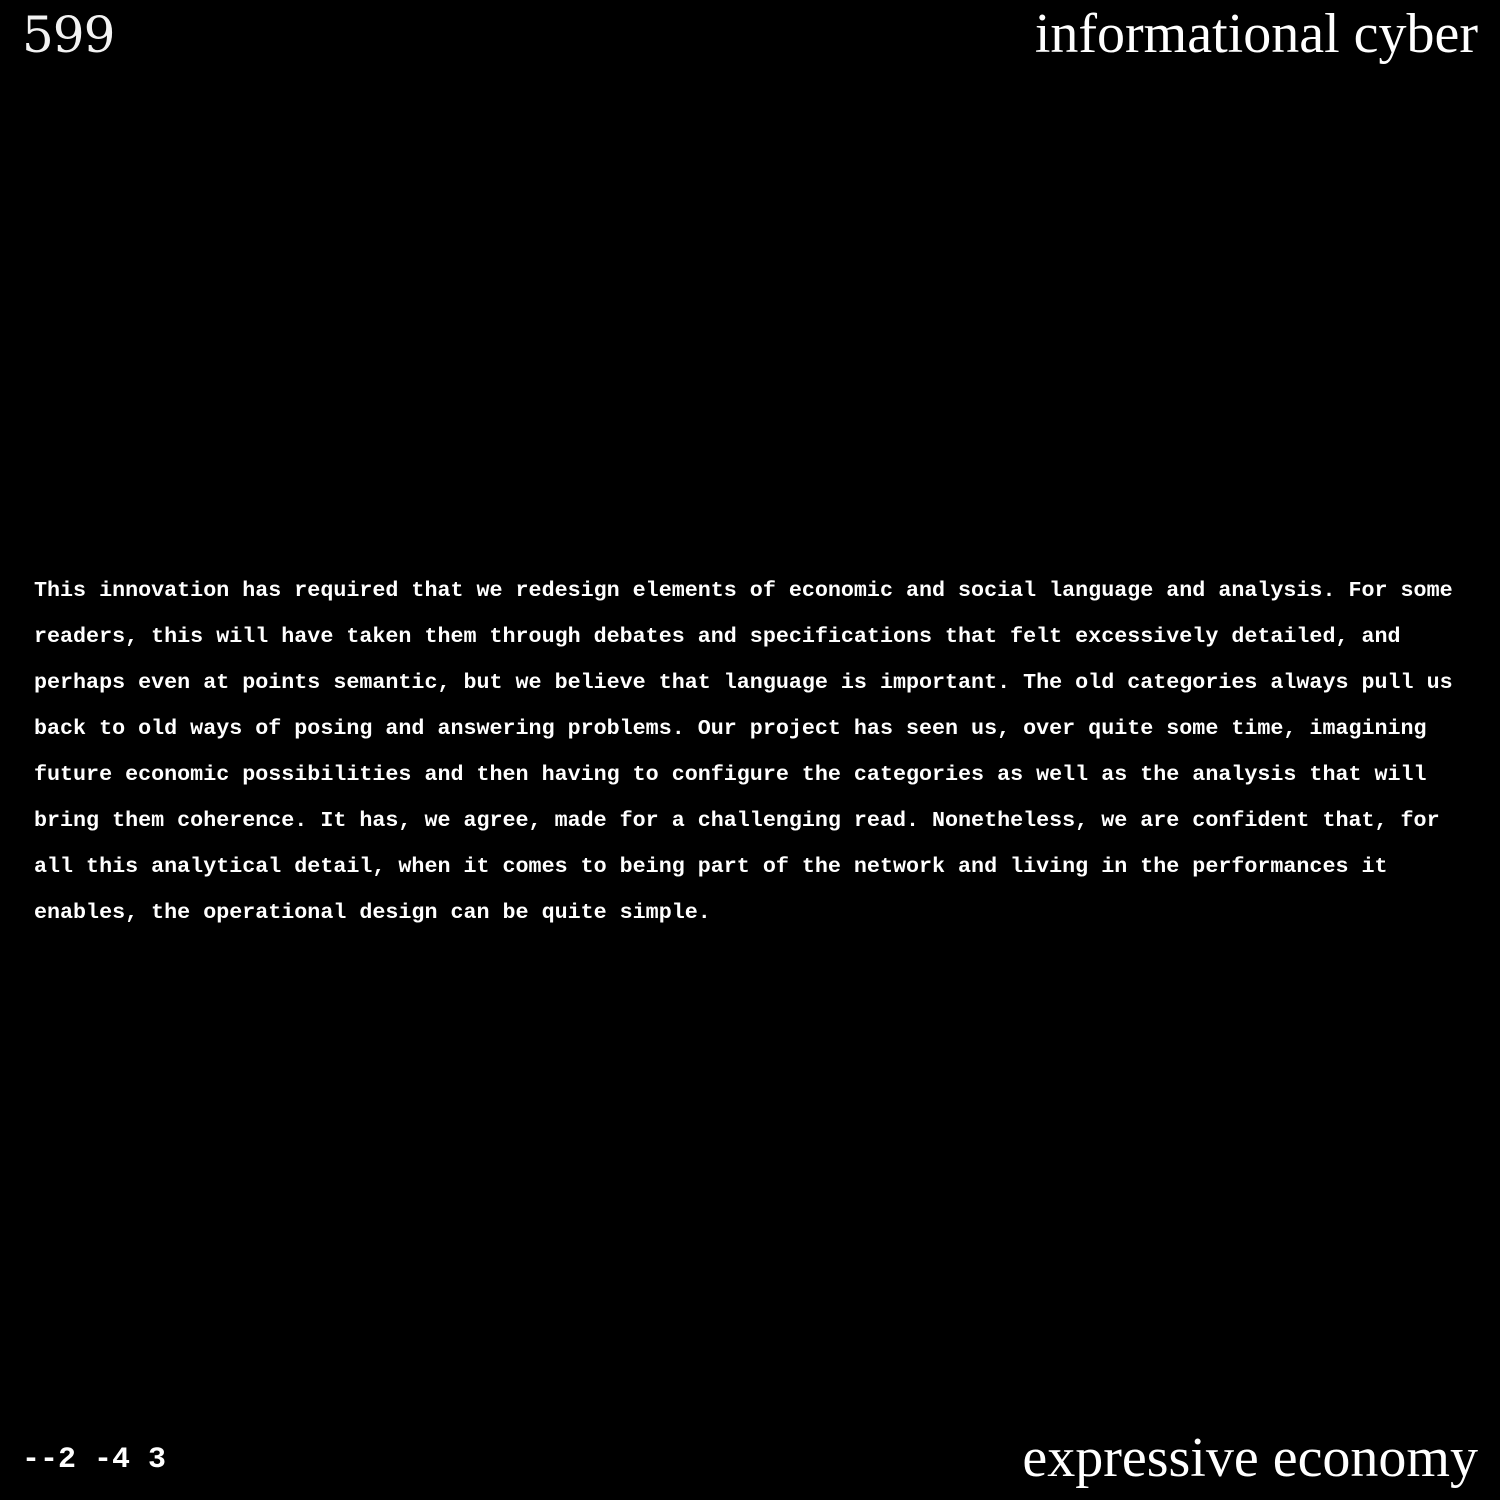  What do you see at coordinates (68, 35) in the screenshot?
I see `page-number: 599` at bounding box center [68, 35].